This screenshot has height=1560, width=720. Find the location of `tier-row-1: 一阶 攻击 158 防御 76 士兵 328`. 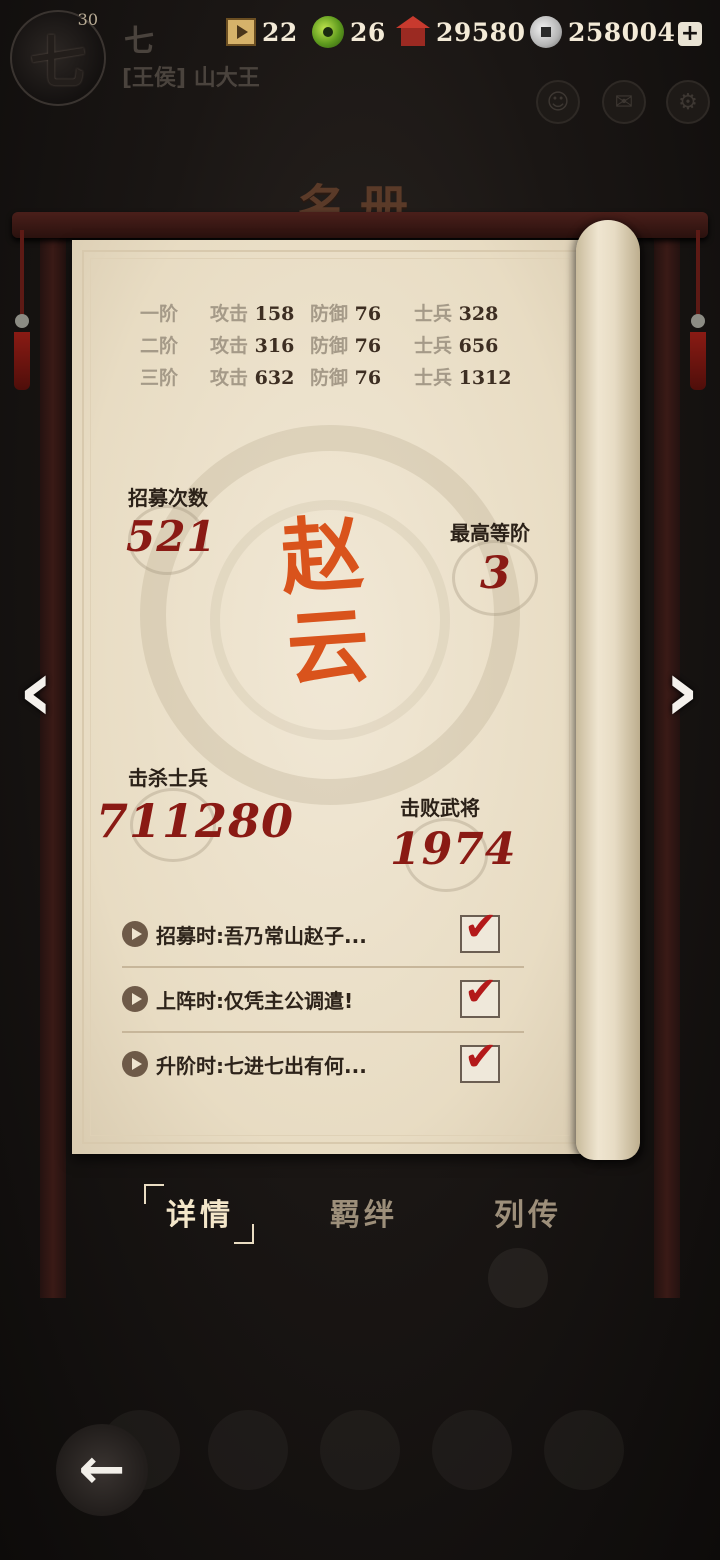

tier-row-1: 一阶 攻击 158 防御 76 士兵 328 is located at coordinates (319, 312).